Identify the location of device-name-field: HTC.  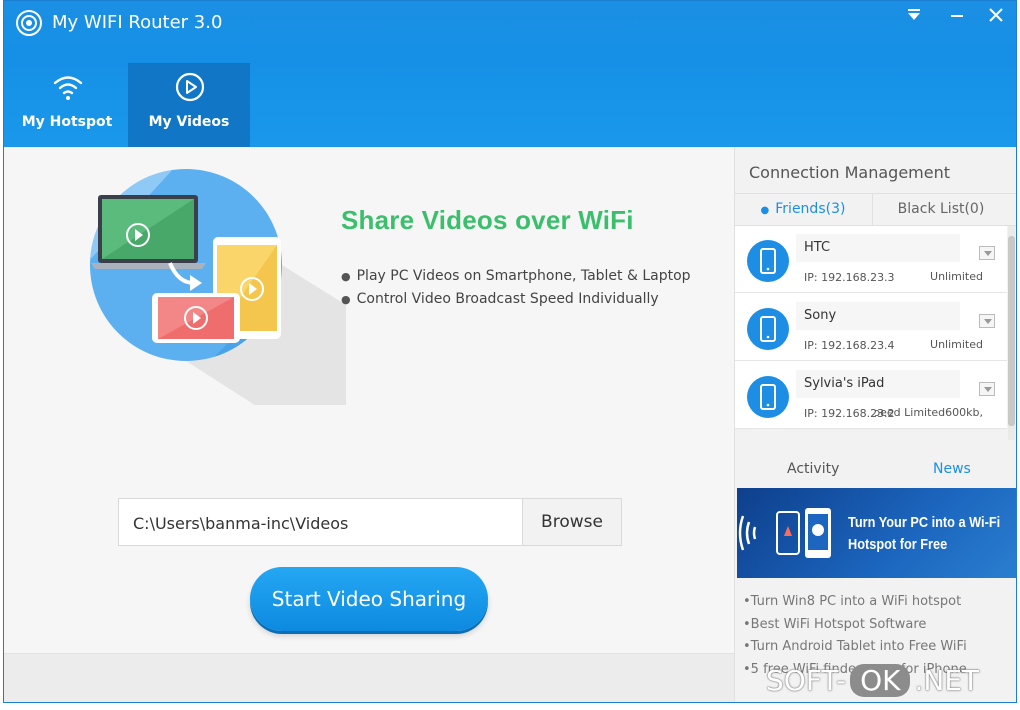
(878, 248).